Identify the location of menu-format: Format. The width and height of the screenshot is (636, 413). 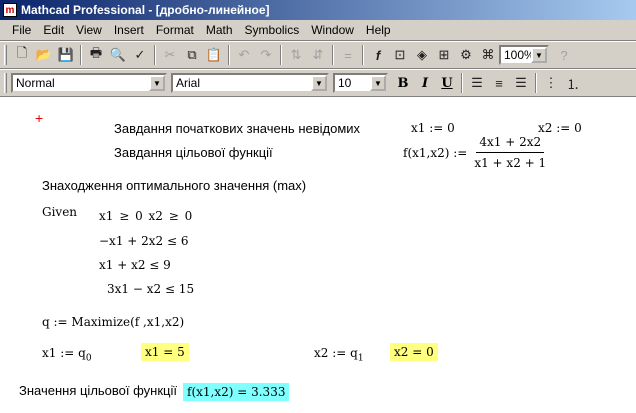
(175, 30).